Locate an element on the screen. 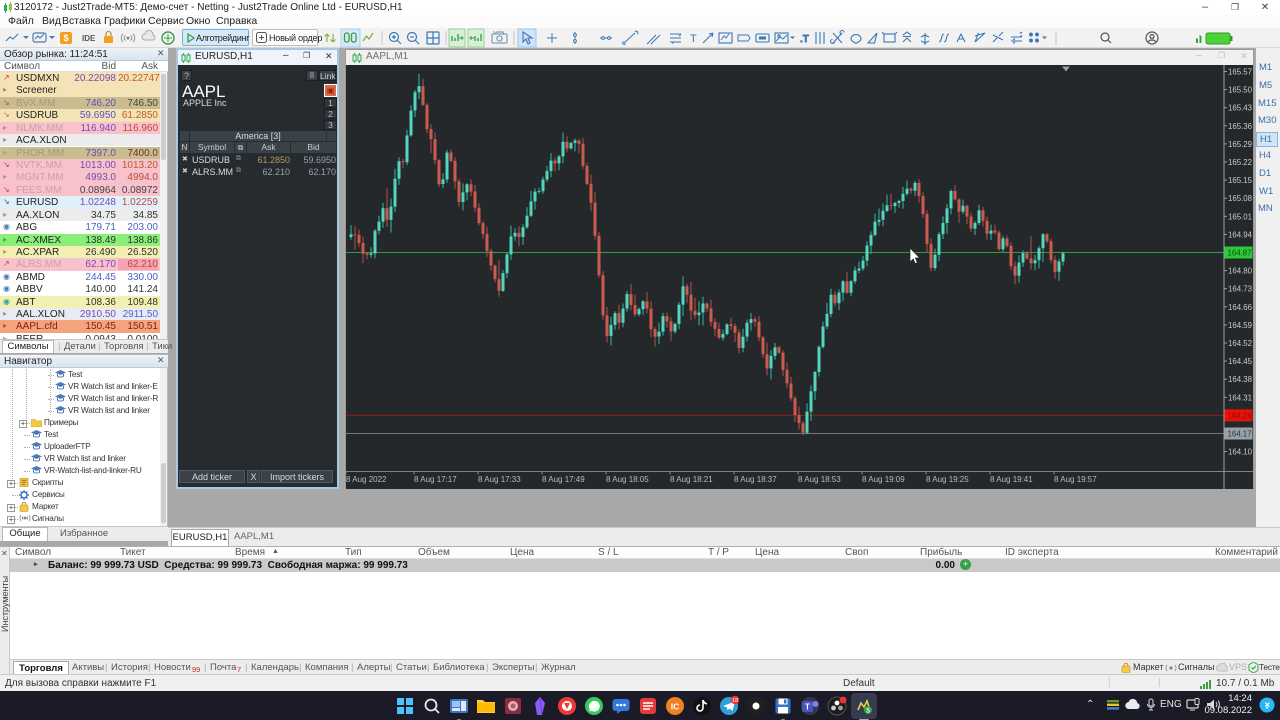 The height and width of the screenshot is (720, 1280). svg-text: IC is located at coordinates (675, 707).